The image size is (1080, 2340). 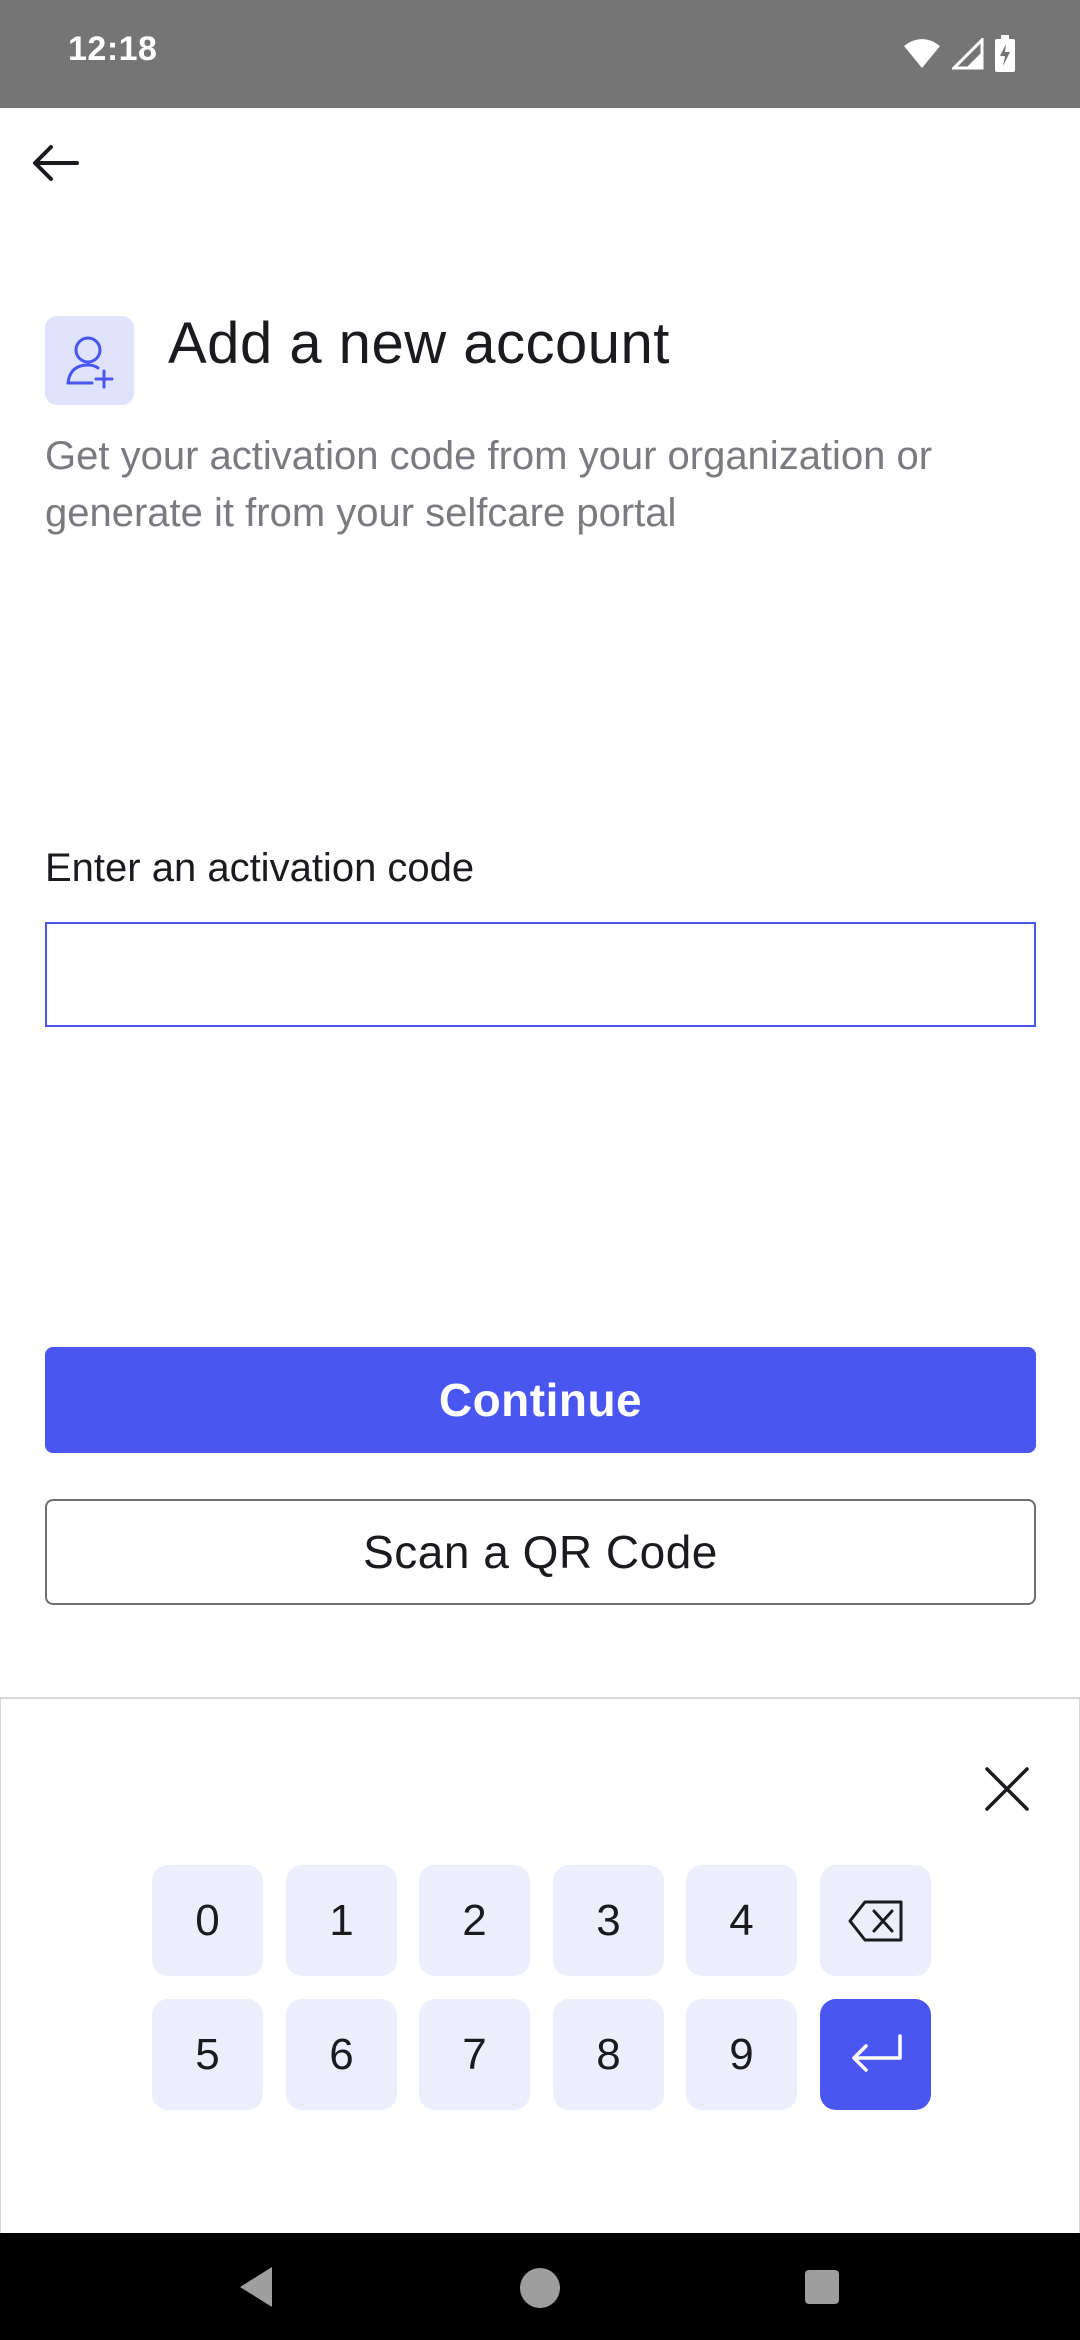 I want to click on key-5: 5, so click(x=207, y=2054).